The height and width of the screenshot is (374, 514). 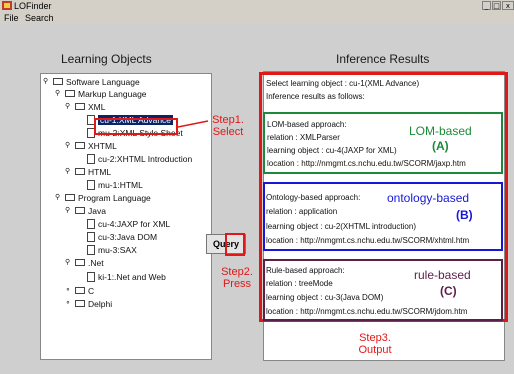 I want to click on tree-node-label: HTML, so click(x=100, y=172).